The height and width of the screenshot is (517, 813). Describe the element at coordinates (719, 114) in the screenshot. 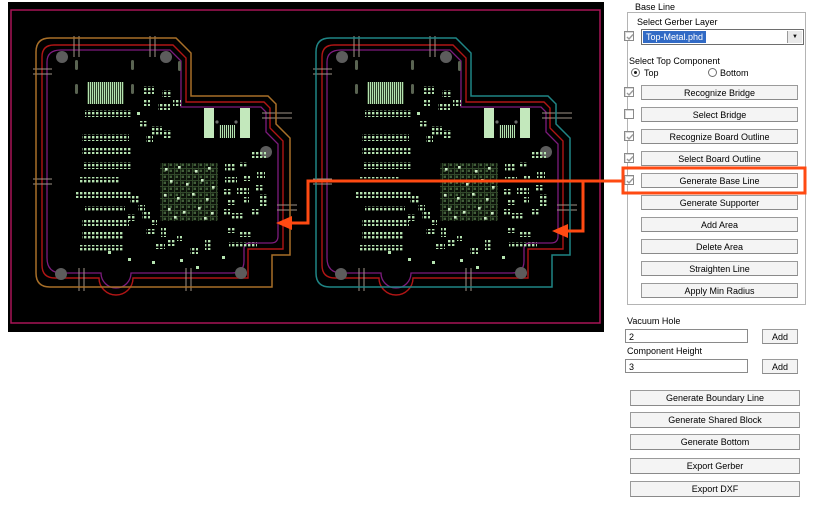

I see `select-bridge-button: Select Bridge` at that location.